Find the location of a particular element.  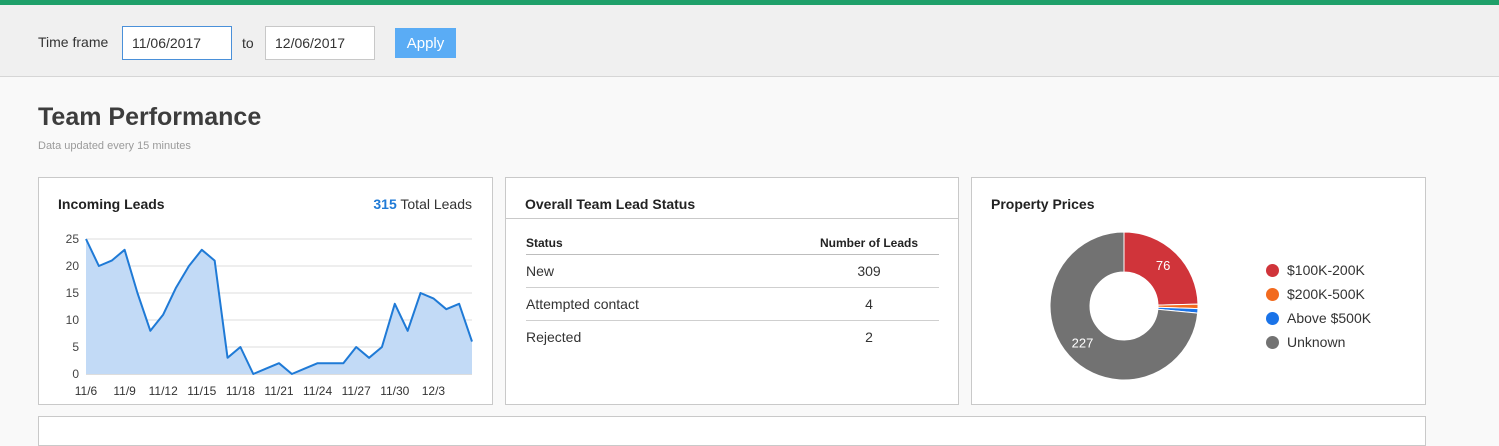

legend-label: $200K-500K is located at coordinates (1326, 294).